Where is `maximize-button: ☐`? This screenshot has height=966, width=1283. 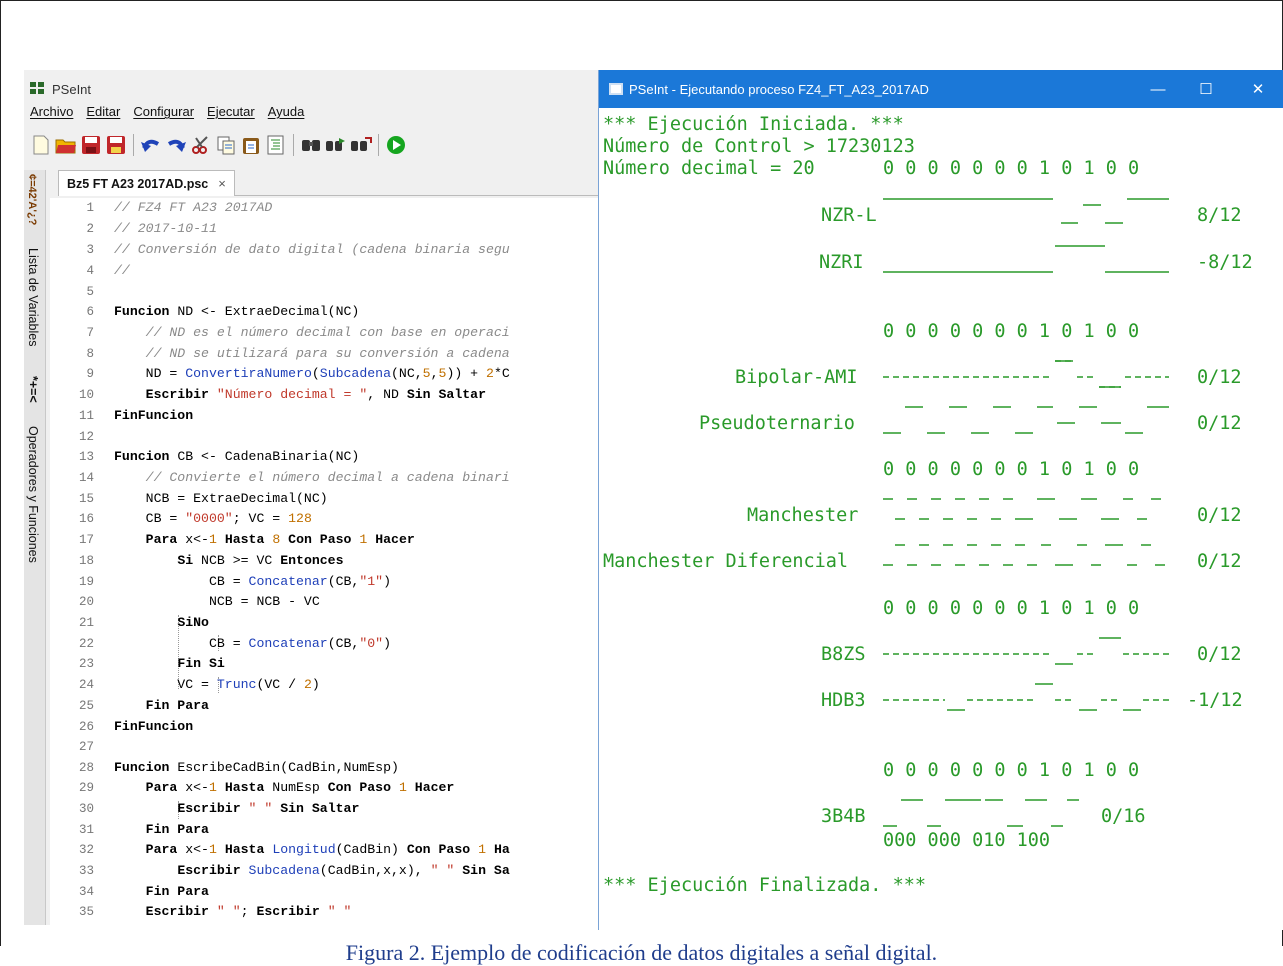 maximize-button: ☐ is located at coordinates (1206, 89).